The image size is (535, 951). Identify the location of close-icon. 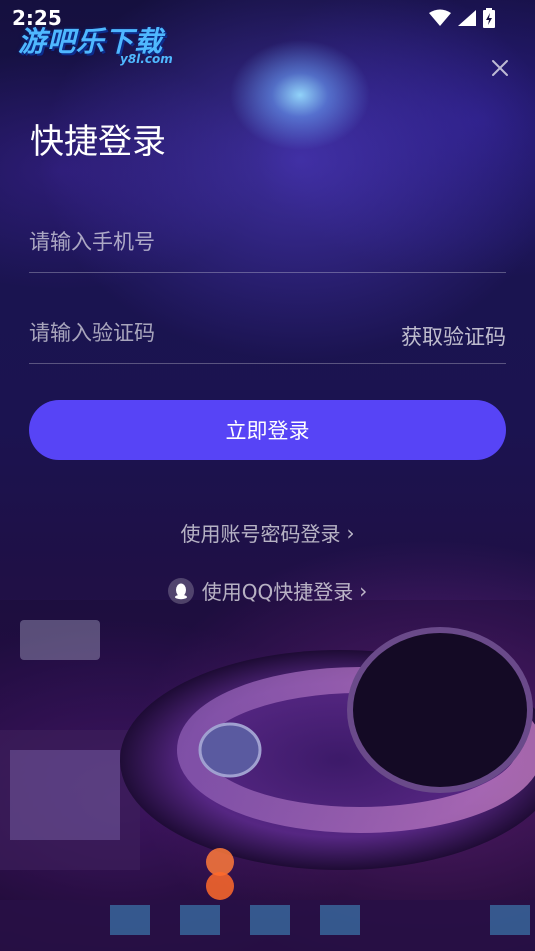
(500, 68).